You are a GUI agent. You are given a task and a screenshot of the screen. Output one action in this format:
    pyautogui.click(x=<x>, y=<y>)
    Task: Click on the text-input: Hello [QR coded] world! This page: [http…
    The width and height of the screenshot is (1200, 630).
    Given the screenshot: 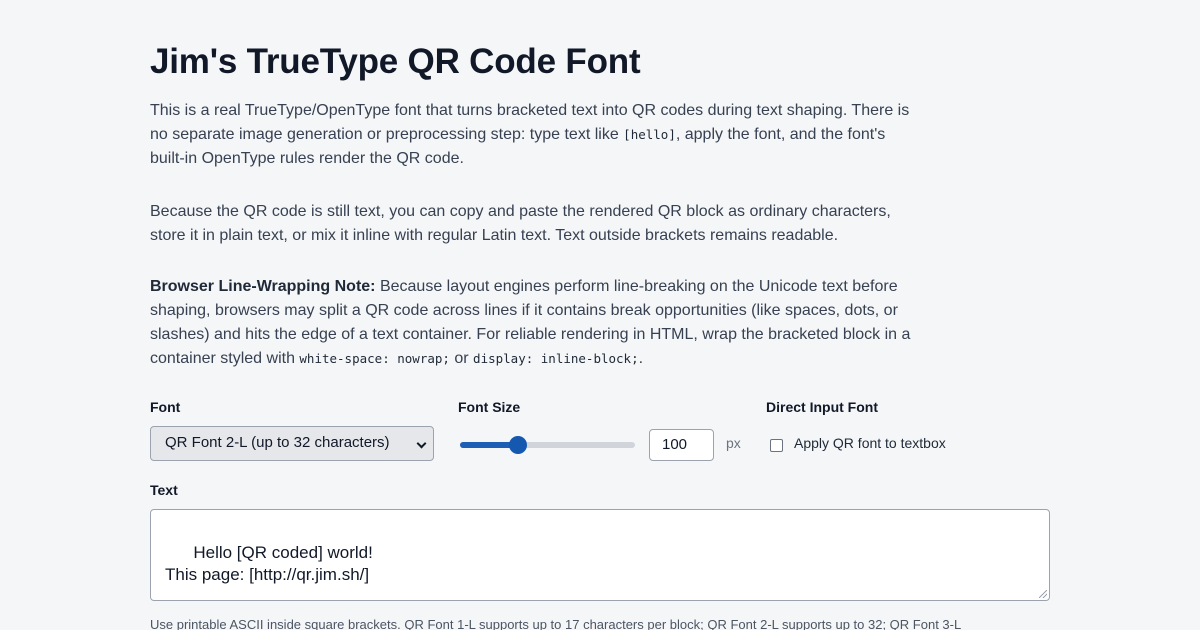 What is the action you would take?
    pyautogui.click(x=600, y=555)
    